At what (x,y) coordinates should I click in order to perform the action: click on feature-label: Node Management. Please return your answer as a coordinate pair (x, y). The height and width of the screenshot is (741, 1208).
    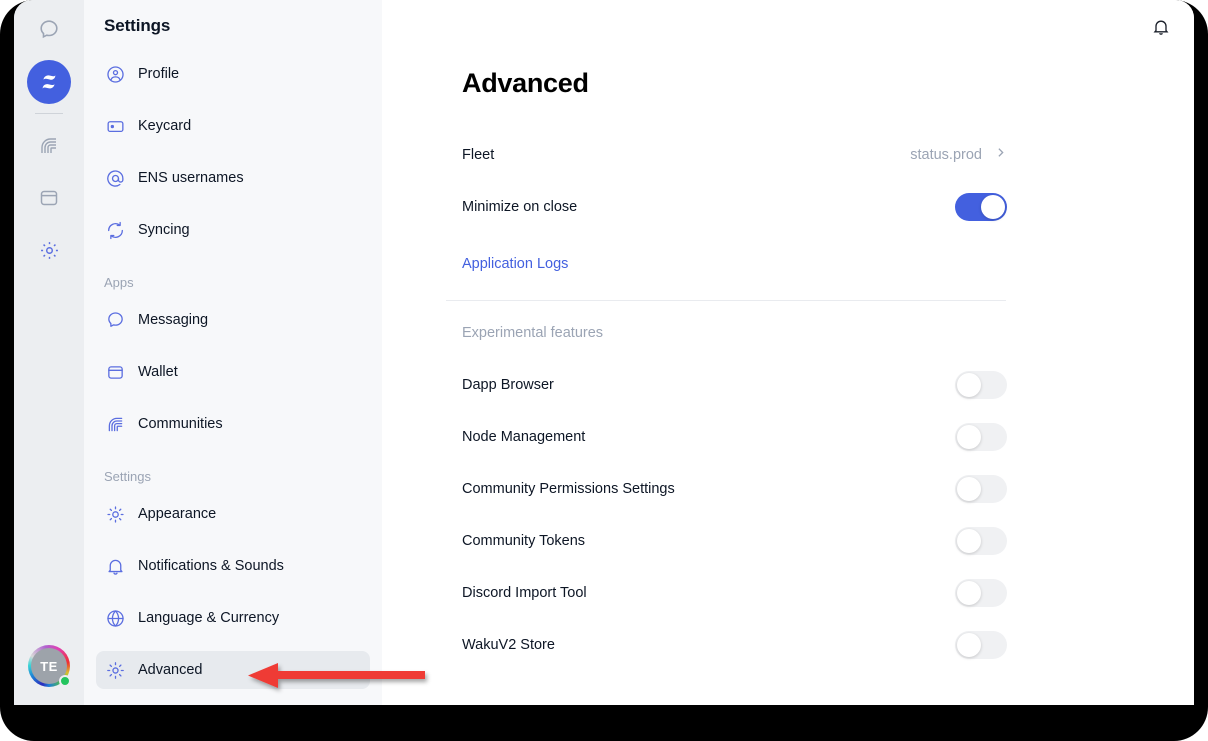
    Looking at the image, I should click on (524, 437).